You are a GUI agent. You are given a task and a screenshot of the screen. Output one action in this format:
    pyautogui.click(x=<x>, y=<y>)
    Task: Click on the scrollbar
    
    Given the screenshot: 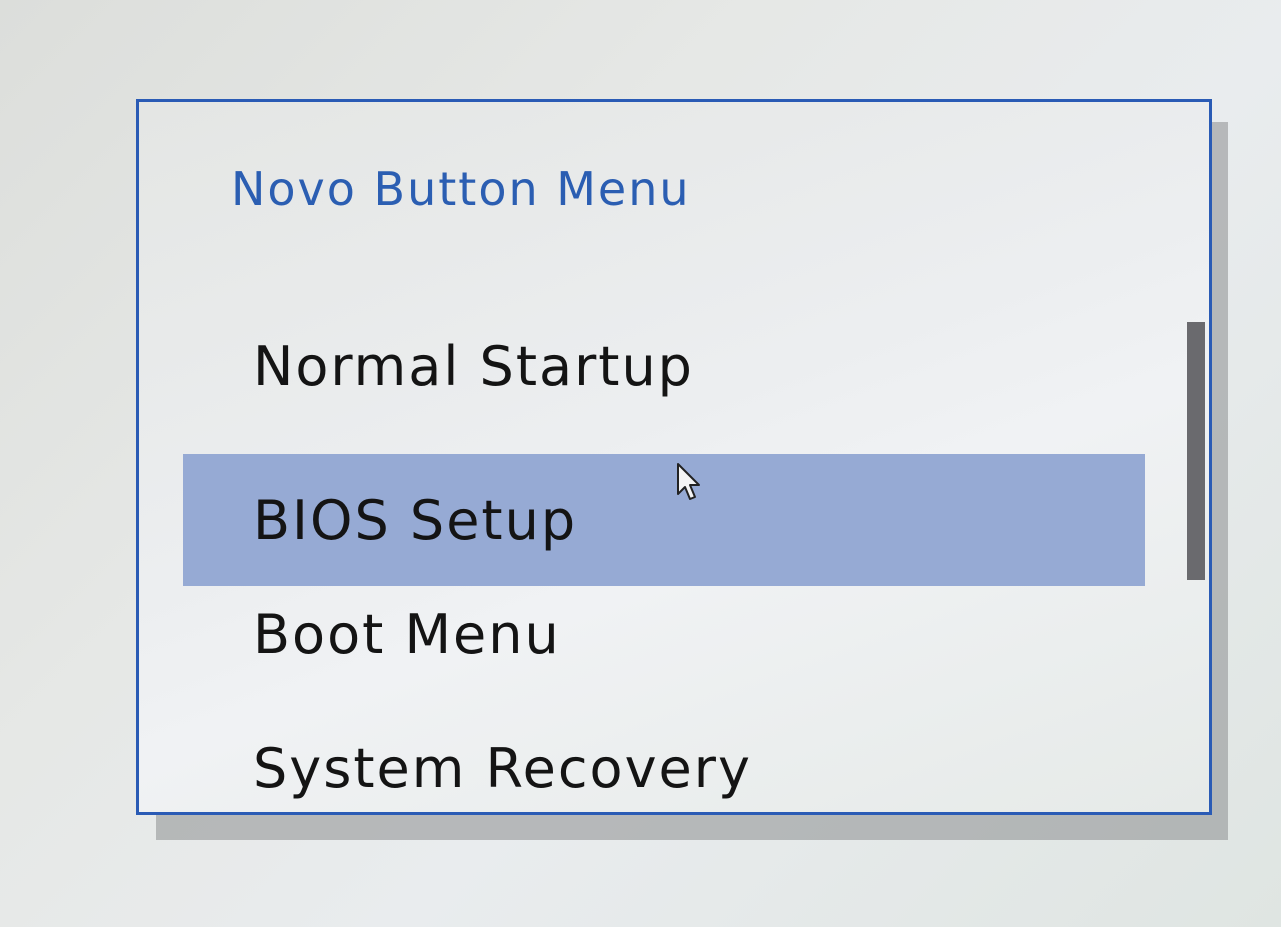 What is the action you would take?
    pyautogui.click(x=1196, y=557)
    